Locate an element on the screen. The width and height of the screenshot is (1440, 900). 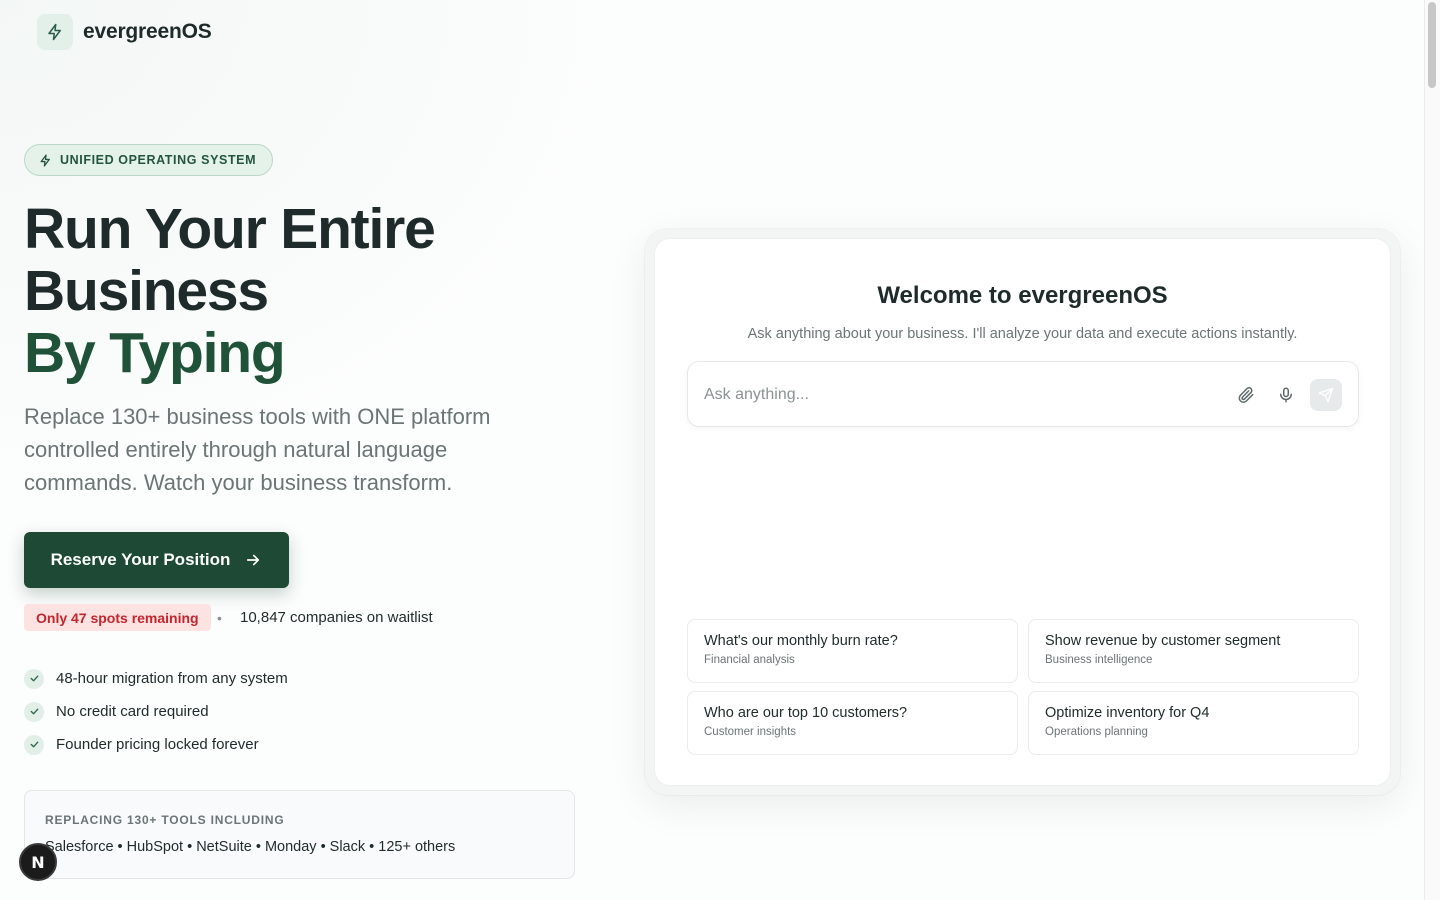
ask-input is located at coordinates (954, 395).